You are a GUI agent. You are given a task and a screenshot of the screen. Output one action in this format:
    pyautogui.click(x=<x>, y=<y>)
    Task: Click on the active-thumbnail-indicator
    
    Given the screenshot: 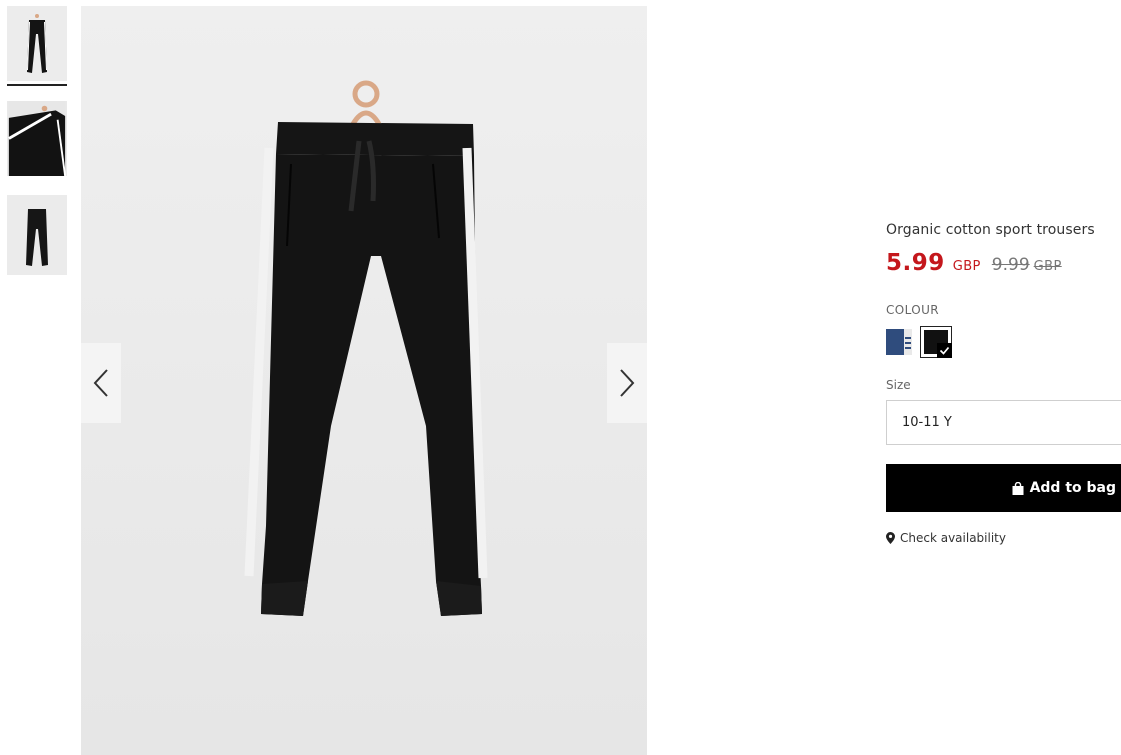 What is the action you would take?
    pyautogui.click(x=37, y=85)
    